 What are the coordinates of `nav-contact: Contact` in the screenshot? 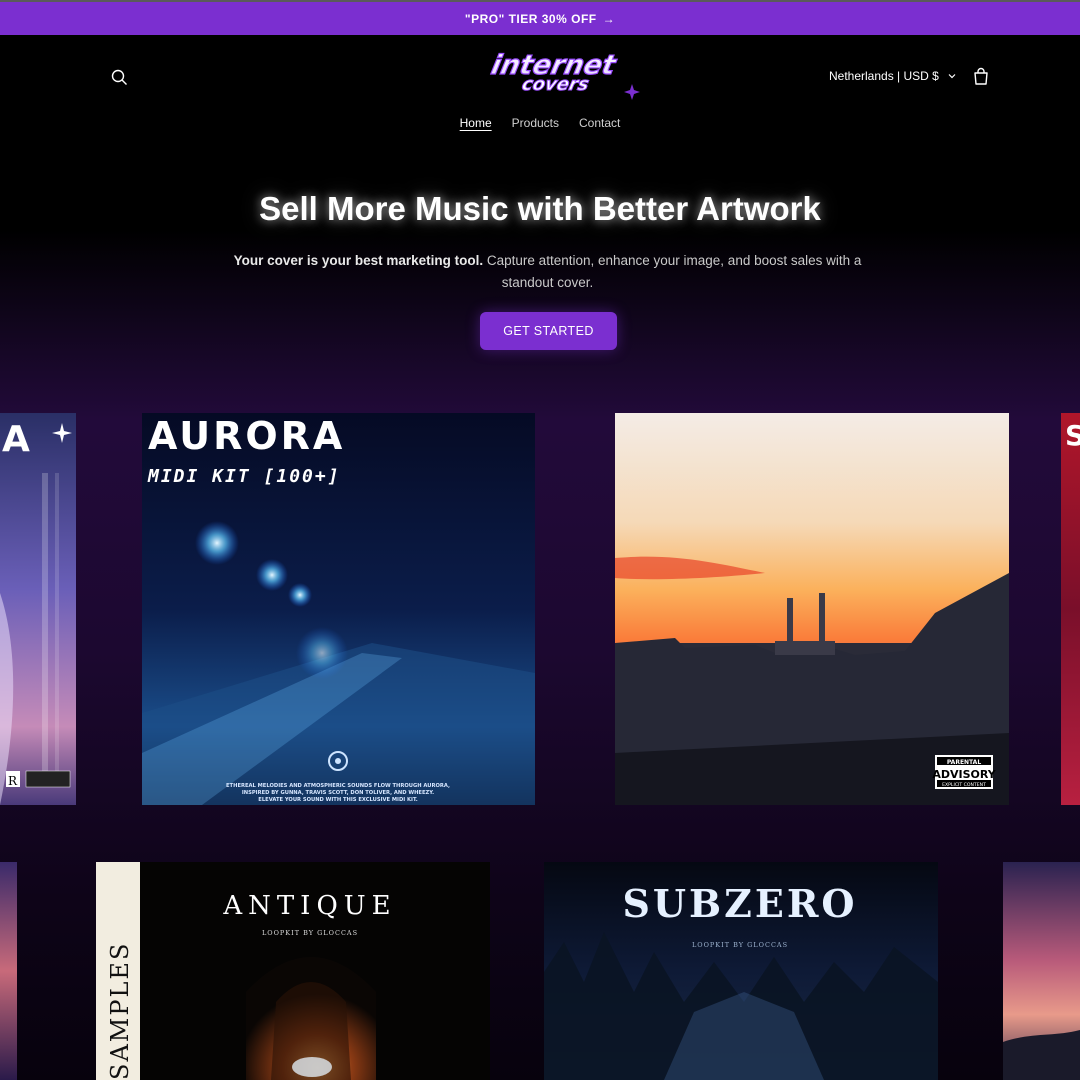 It's located at (599, 123).